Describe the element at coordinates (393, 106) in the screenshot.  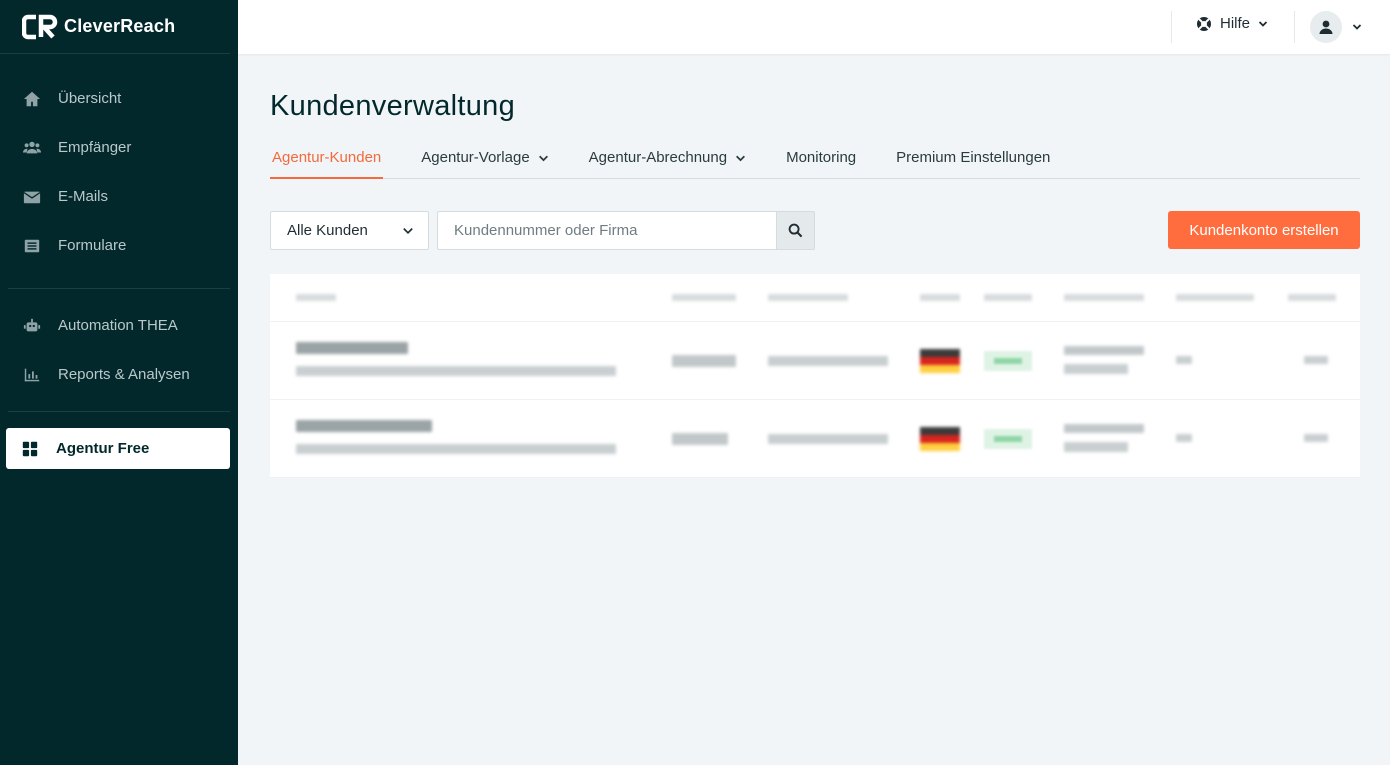
I see `page-title: Kundenverwaltung` at that location.